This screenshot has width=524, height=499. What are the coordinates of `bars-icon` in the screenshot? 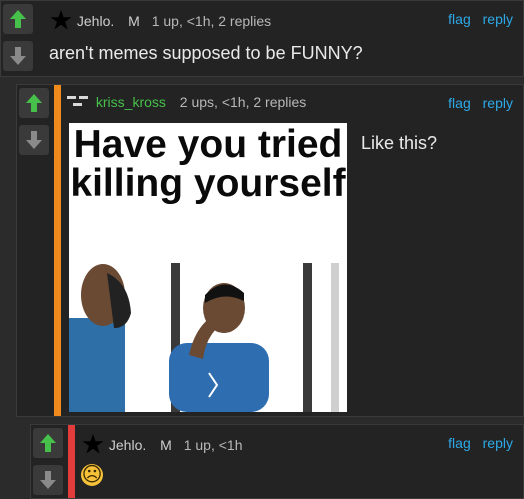 It's located at (77, 101).